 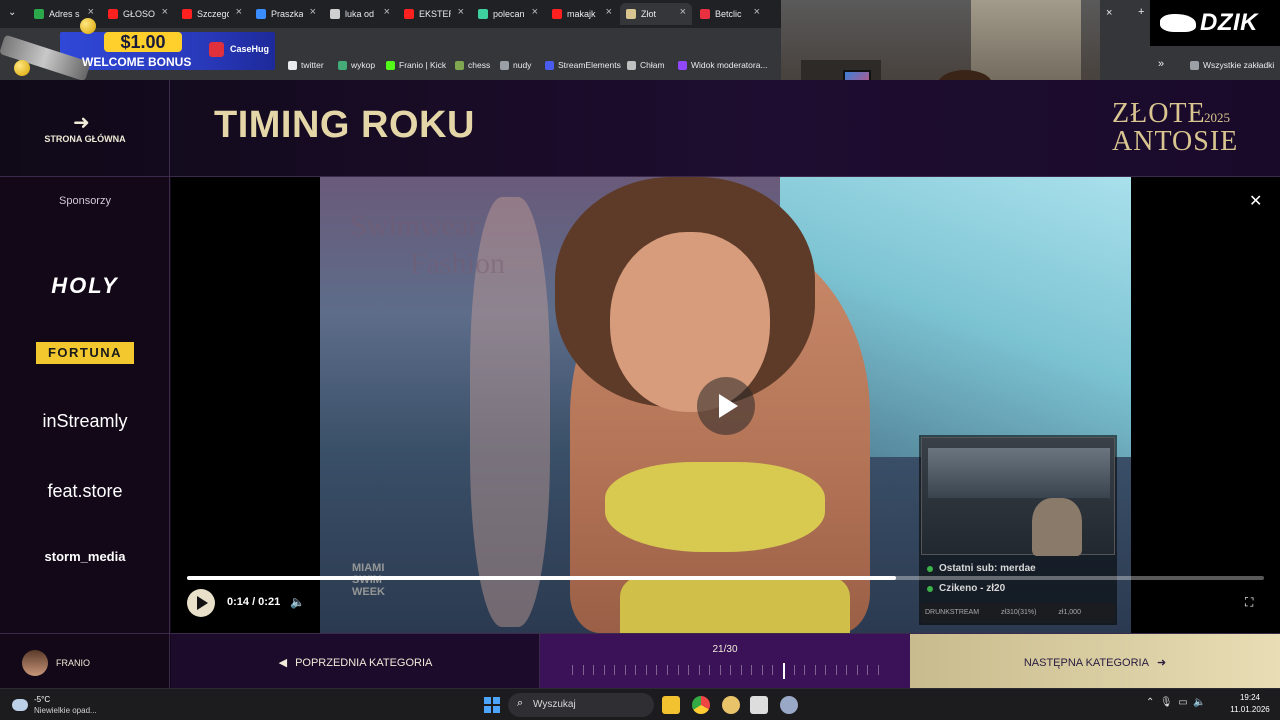 What do you see at coordinates (1176, 702) in the screenshot?
I see `system-tray: ⌃ 🎙 ▭ 🔈` at bounding box center [1176, 702].